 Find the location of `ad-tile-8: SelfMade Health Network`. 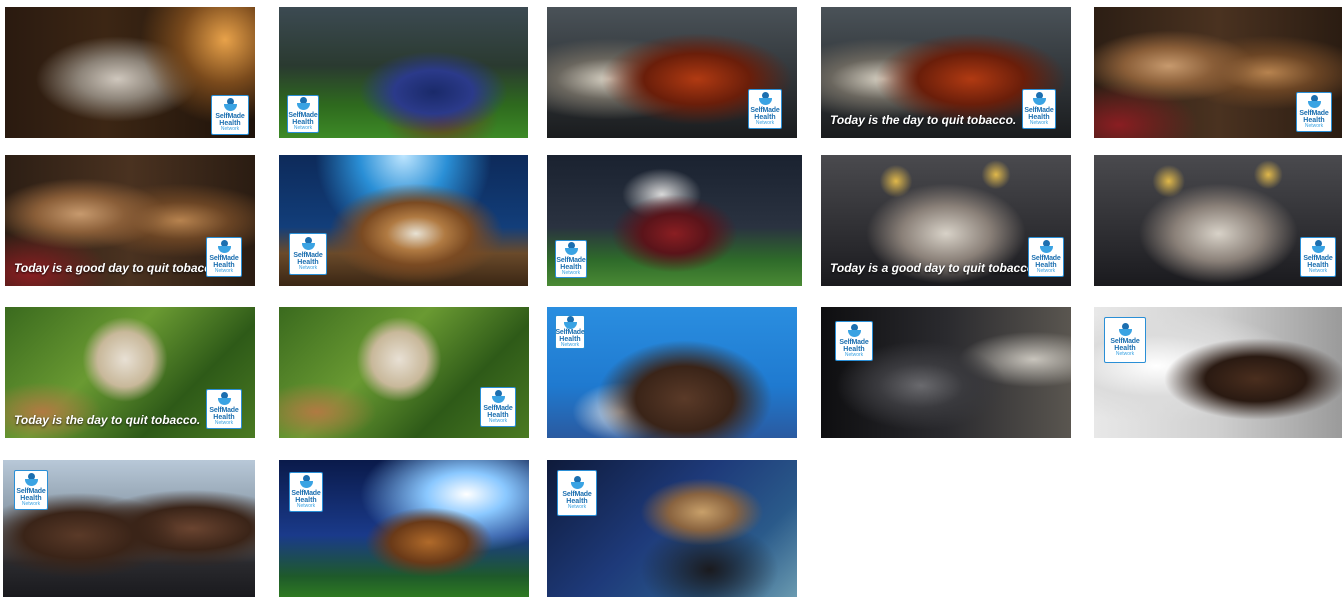

ad-tile-8: SelfMade Health Network is located at coordinates (674, 220).